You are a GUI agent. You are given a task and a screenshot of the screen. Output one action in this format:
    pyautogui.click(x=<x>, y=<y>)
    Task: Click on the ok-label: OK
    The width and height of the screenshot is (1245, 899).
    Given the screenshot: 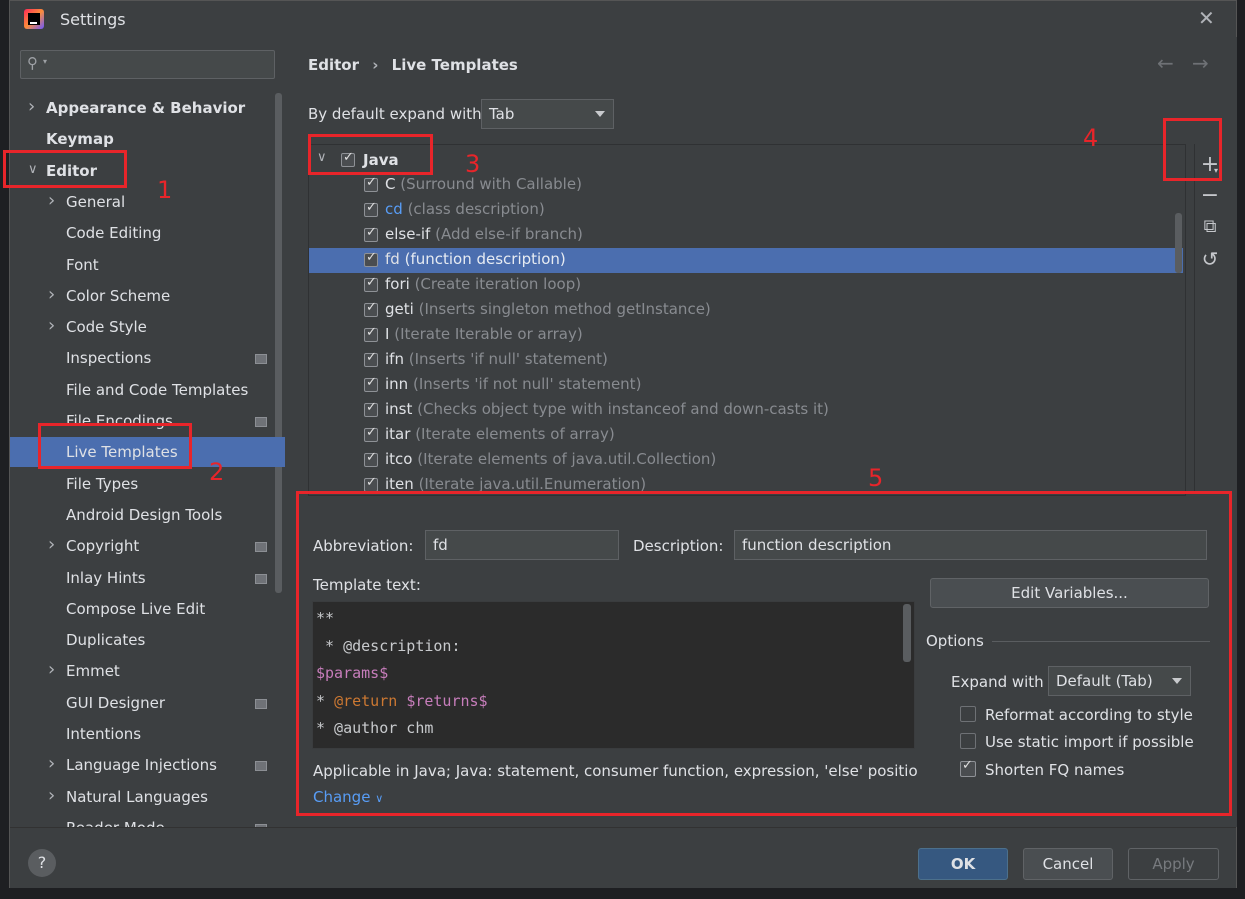 What is the action you would take?
    pyautogui.click(x=963, y=864)
    